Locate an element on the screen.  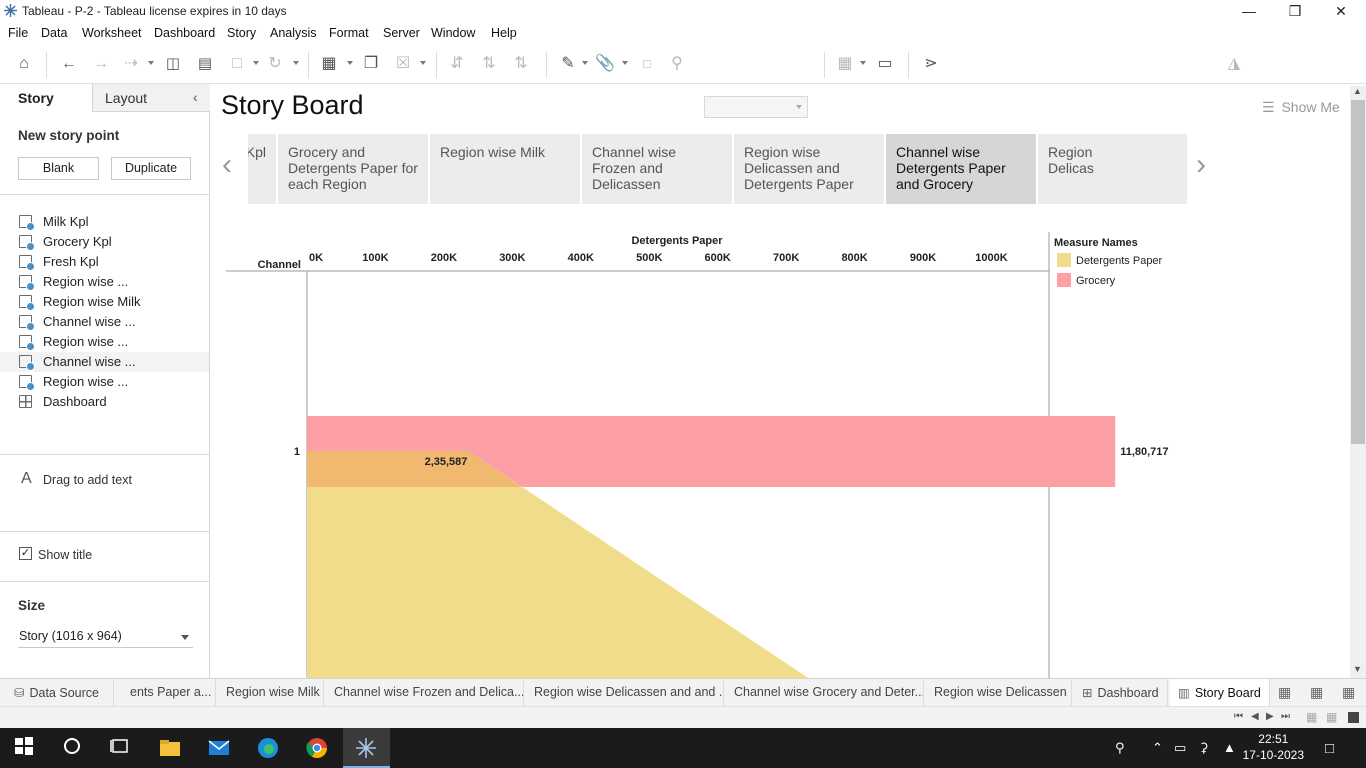
previous-sheet-icon: ◀ is located at coordinates (1255, 716).